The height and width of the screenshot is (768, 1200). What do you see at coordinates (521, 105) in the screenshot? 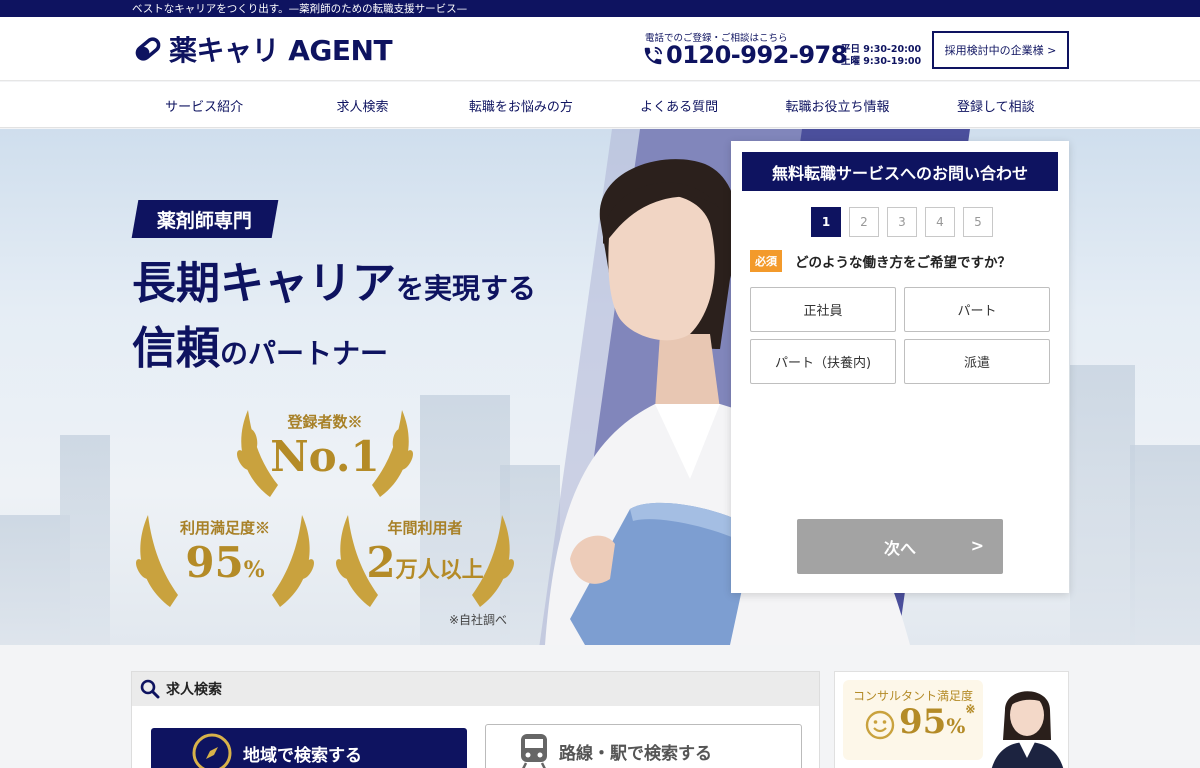
I see `nav-item-worries: 転職をお悩みの方` at bounding box center [521, 105].